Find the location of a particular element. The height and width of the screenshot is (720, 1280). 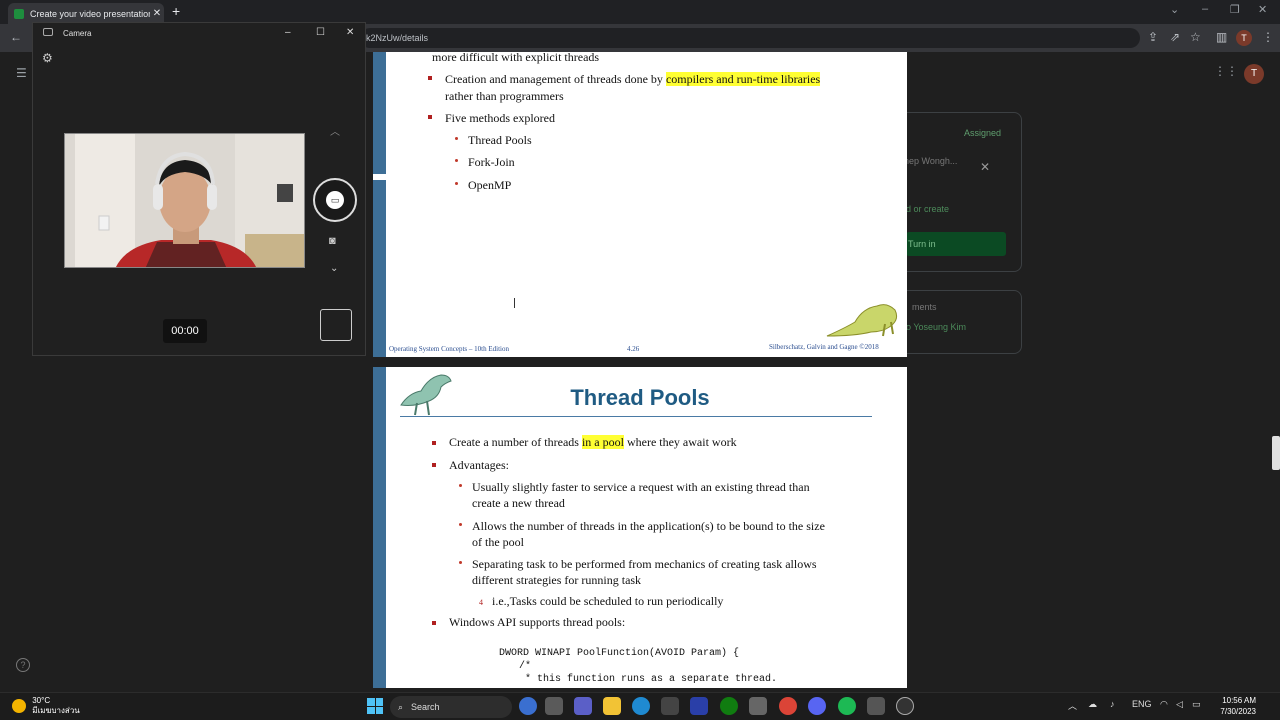

advantage-bound-line2: of the pool is located at coordinates (498, 542).